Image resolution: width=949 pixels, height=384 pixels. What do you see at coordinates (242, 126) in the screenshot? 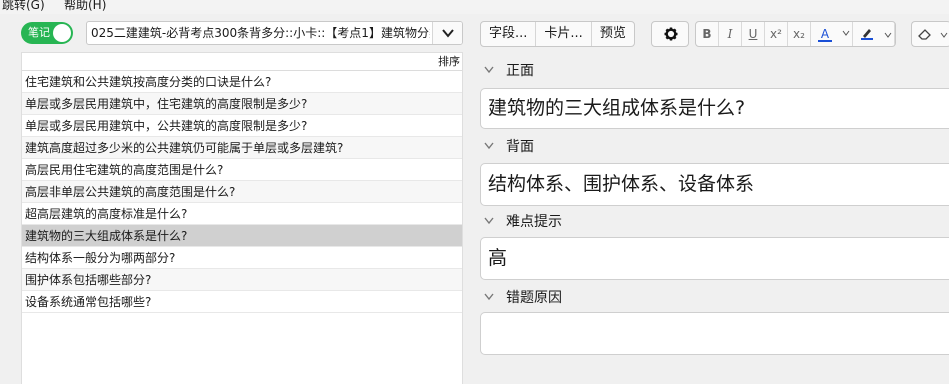
I see `list-item: 单层或多层民用建筑中，公共建筑的高度限制是多少?` at bounding box center [242, 126].